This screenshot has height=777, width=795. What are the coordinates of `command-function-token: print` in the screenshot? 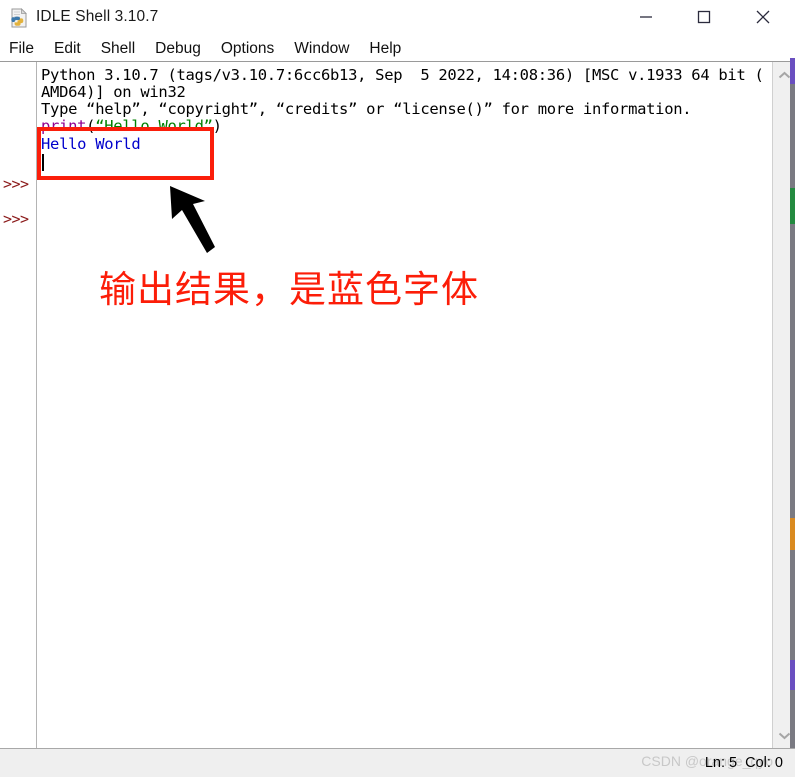 It's located at (64, 126).